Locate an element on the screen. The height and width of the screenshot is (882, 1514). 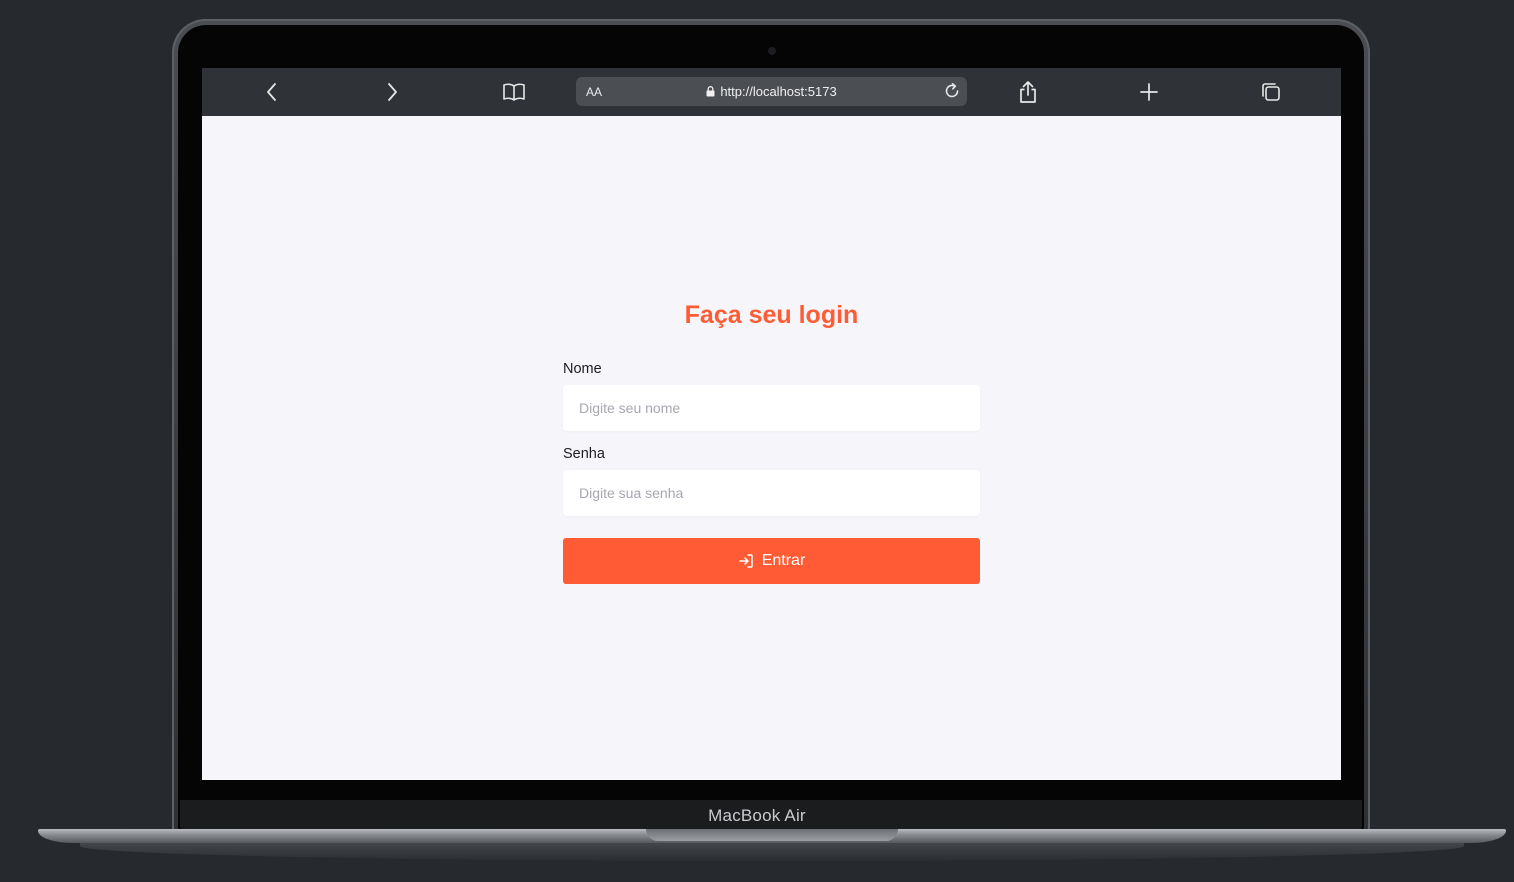
address-bar: AA http://localhost:5173 is located at coordinates (771, 91).